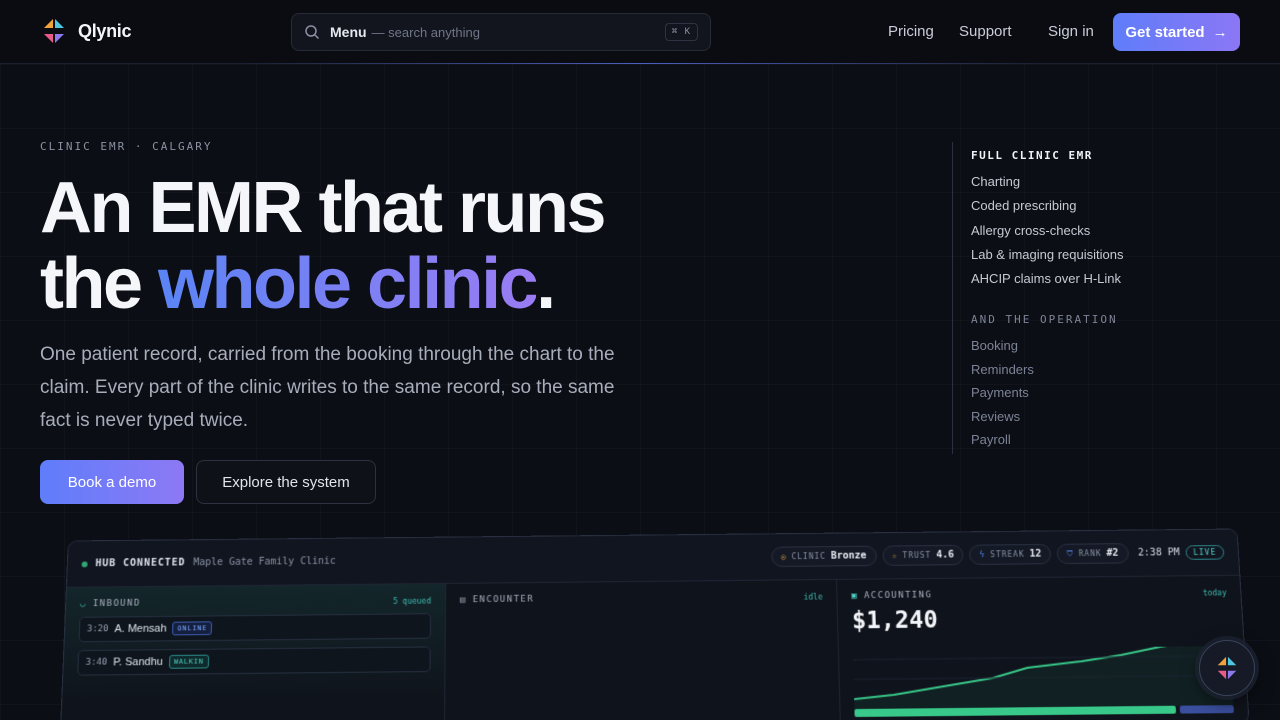 This screenshot has width=1280, height=720. I want to click on pill-clinic: ◎ CLINIC Bronze, so click(824, 556).